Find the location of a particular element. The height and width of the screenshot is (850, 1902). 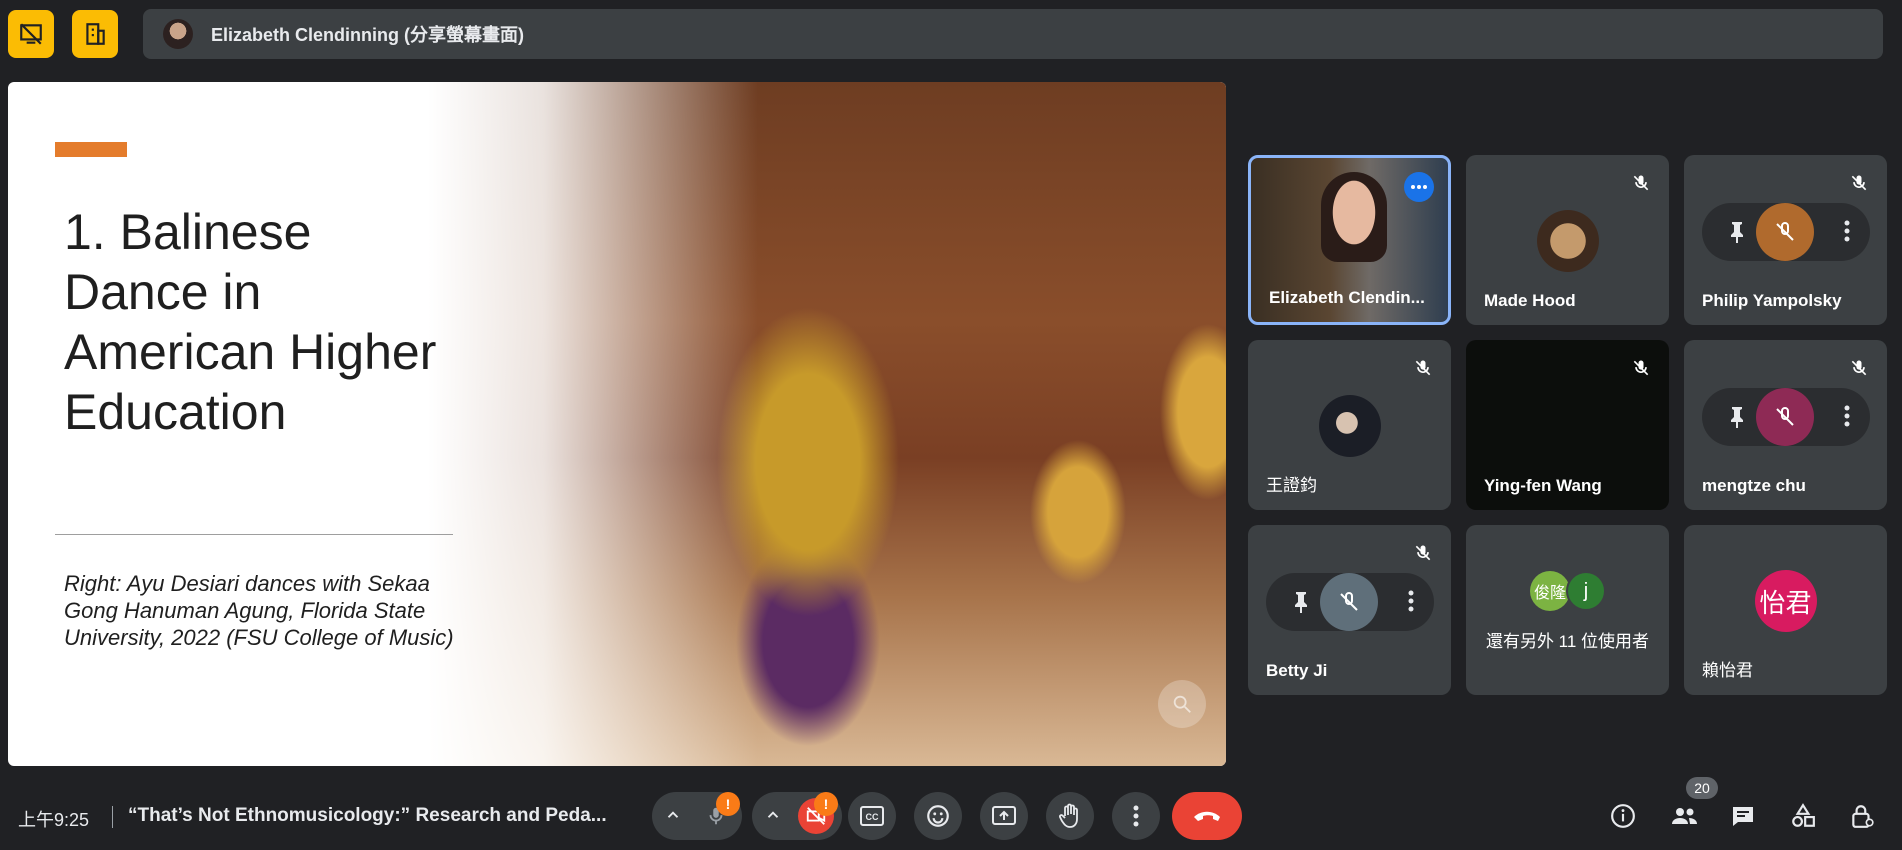

info-icon is located at coordinates (1623, 816).